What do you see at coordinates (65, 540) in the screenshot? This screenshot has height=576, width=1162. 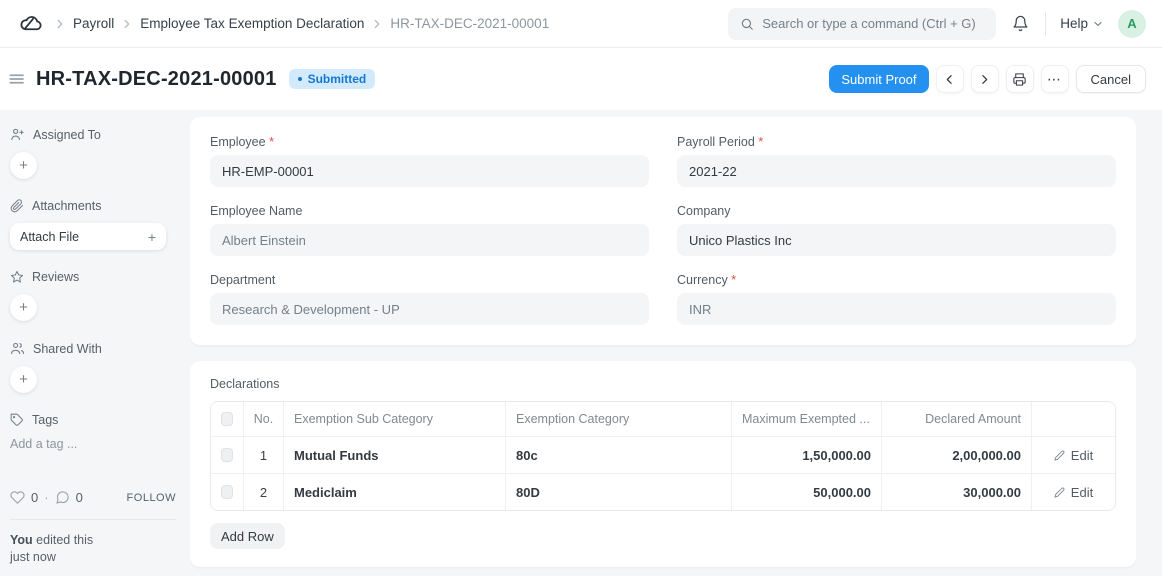 I see `edited-action: edited this` at bounding box center [65, 540].